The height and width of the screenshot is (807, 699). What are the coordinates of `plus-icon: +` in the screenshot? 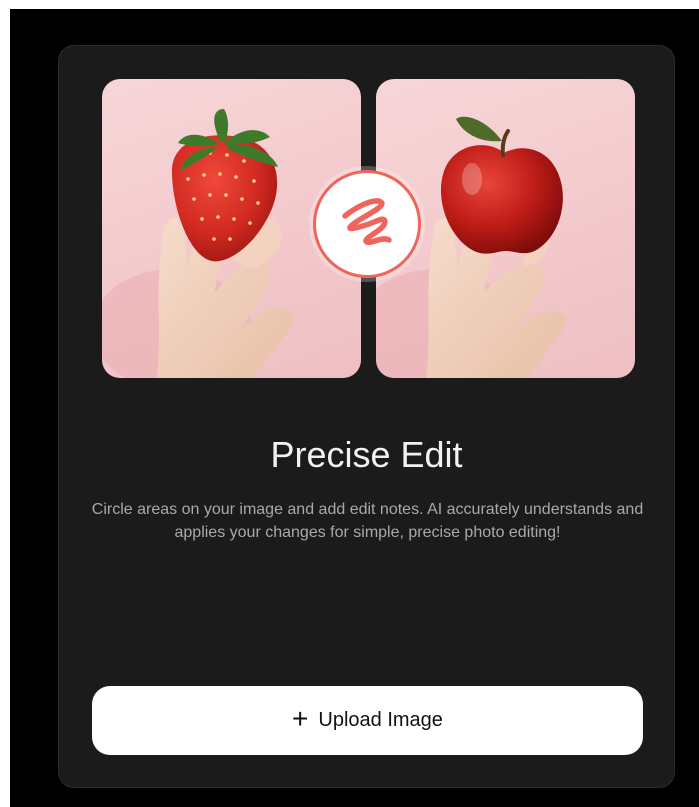 It's located at (300, 718).